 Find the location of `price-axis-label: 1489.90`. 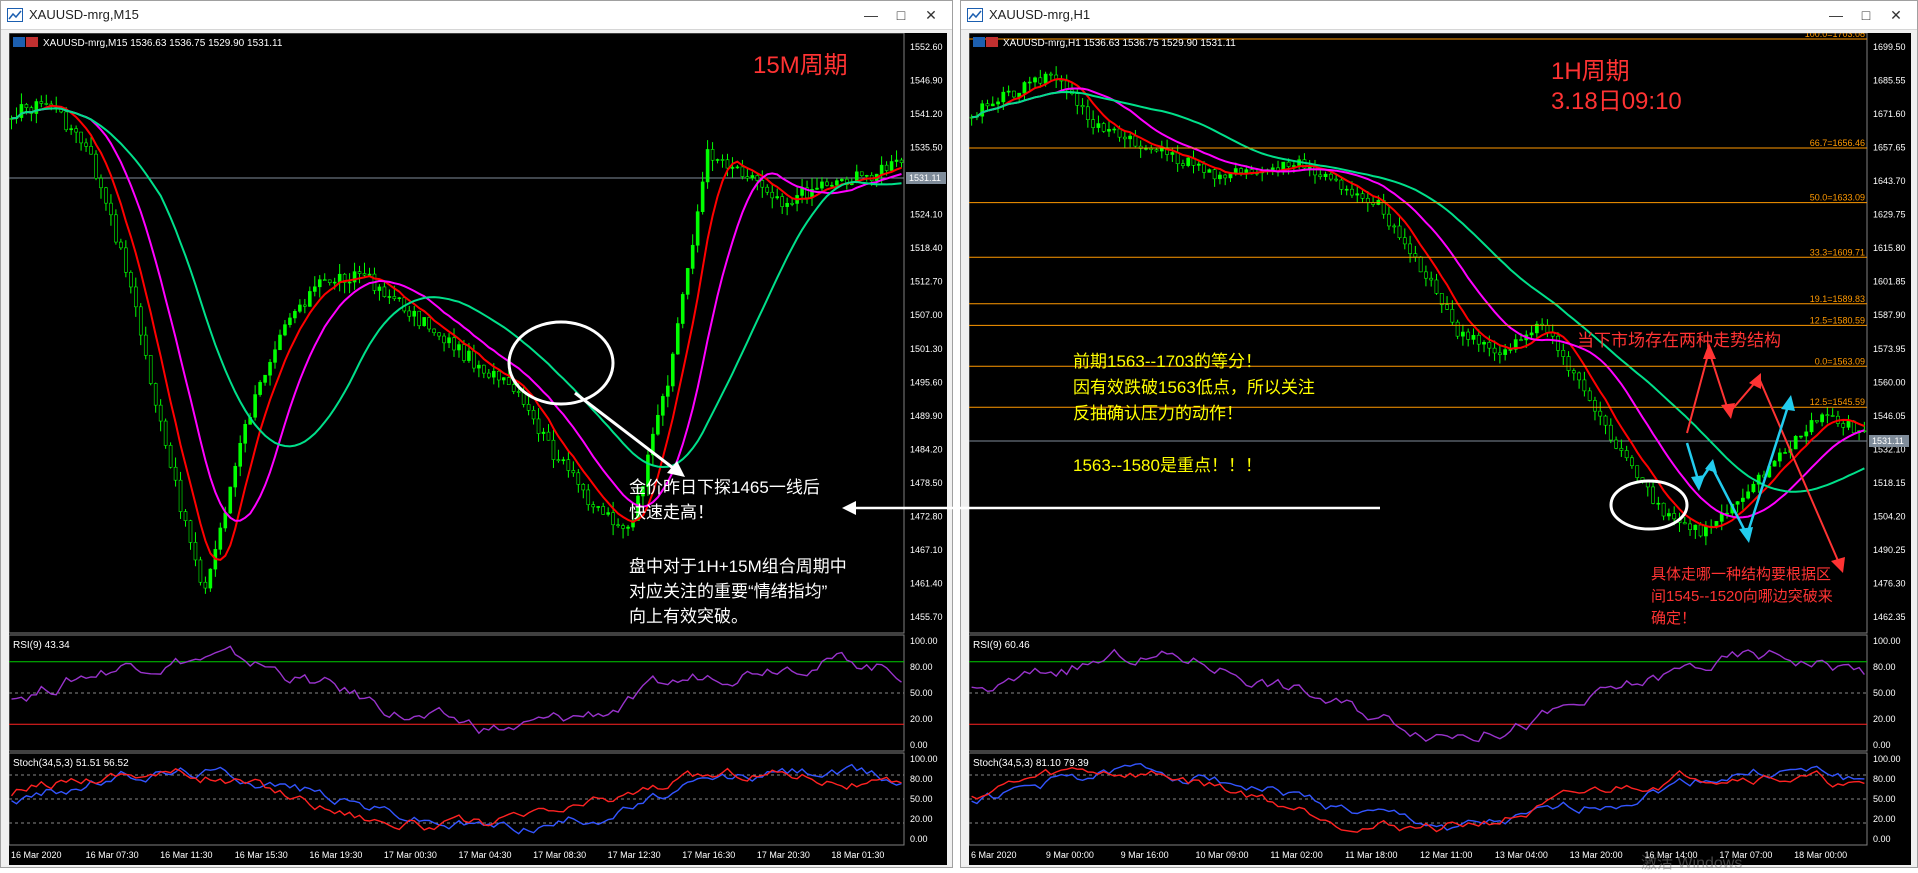

price-axis-label: 1489.90 is located at coordinates (926, 416).